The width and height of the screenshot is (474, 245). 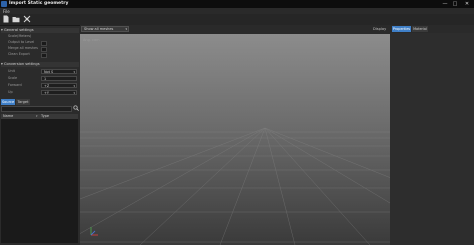 I want to click on maximize-button: □, so click(x=455, y=4).